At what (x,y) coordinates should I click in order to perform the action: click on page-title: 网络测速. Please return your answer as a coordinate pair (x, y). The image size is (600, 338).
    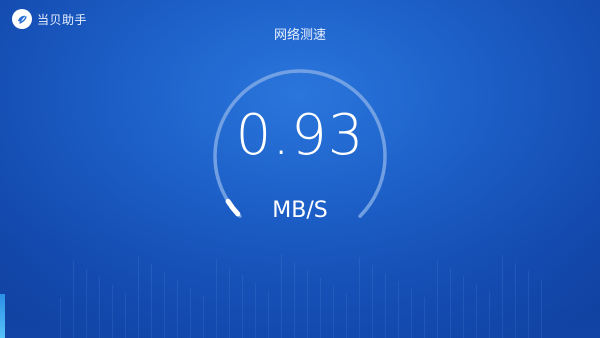
    Looking at the image, I should click on (299, 35).